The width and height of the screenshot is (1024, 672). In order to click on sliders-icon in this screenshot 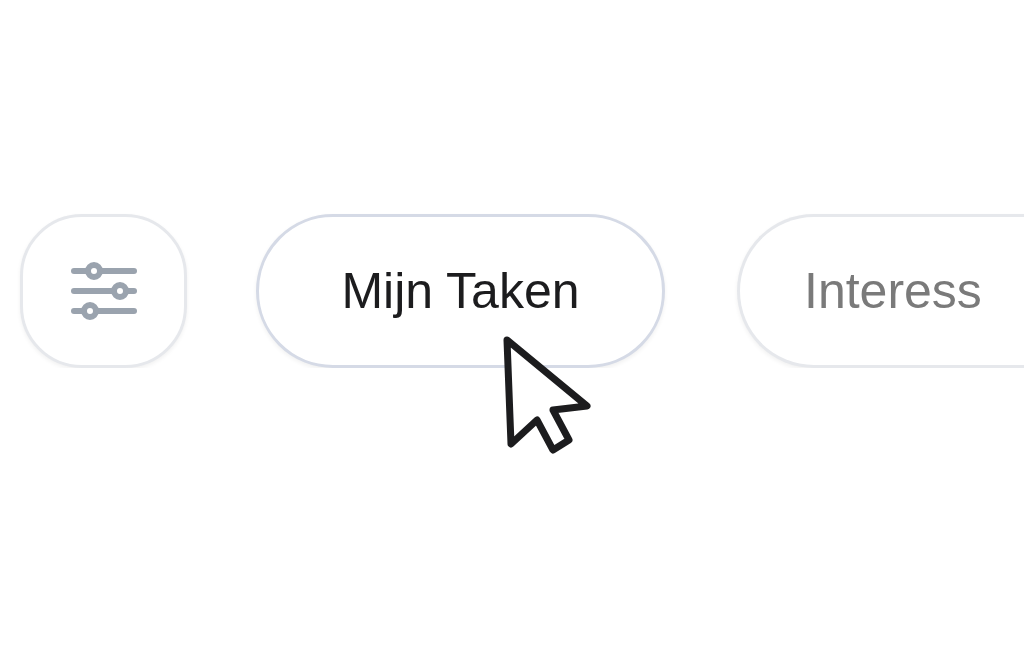, I will do `click(103, 291)`.